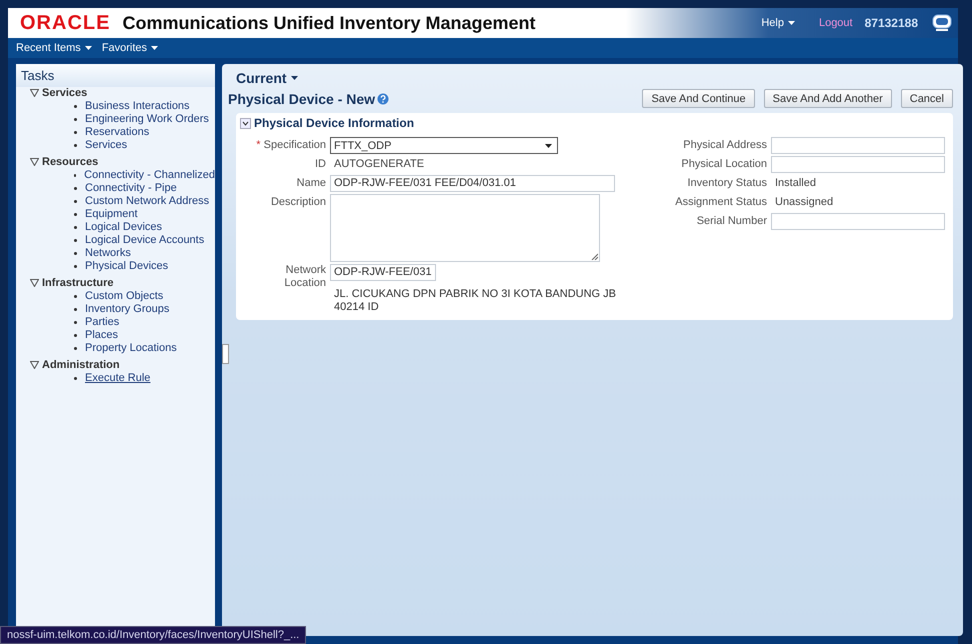  I want to click on input-field: ODP-RJW-FEE/031 FEE/D04/031.01, so click(472, 183).